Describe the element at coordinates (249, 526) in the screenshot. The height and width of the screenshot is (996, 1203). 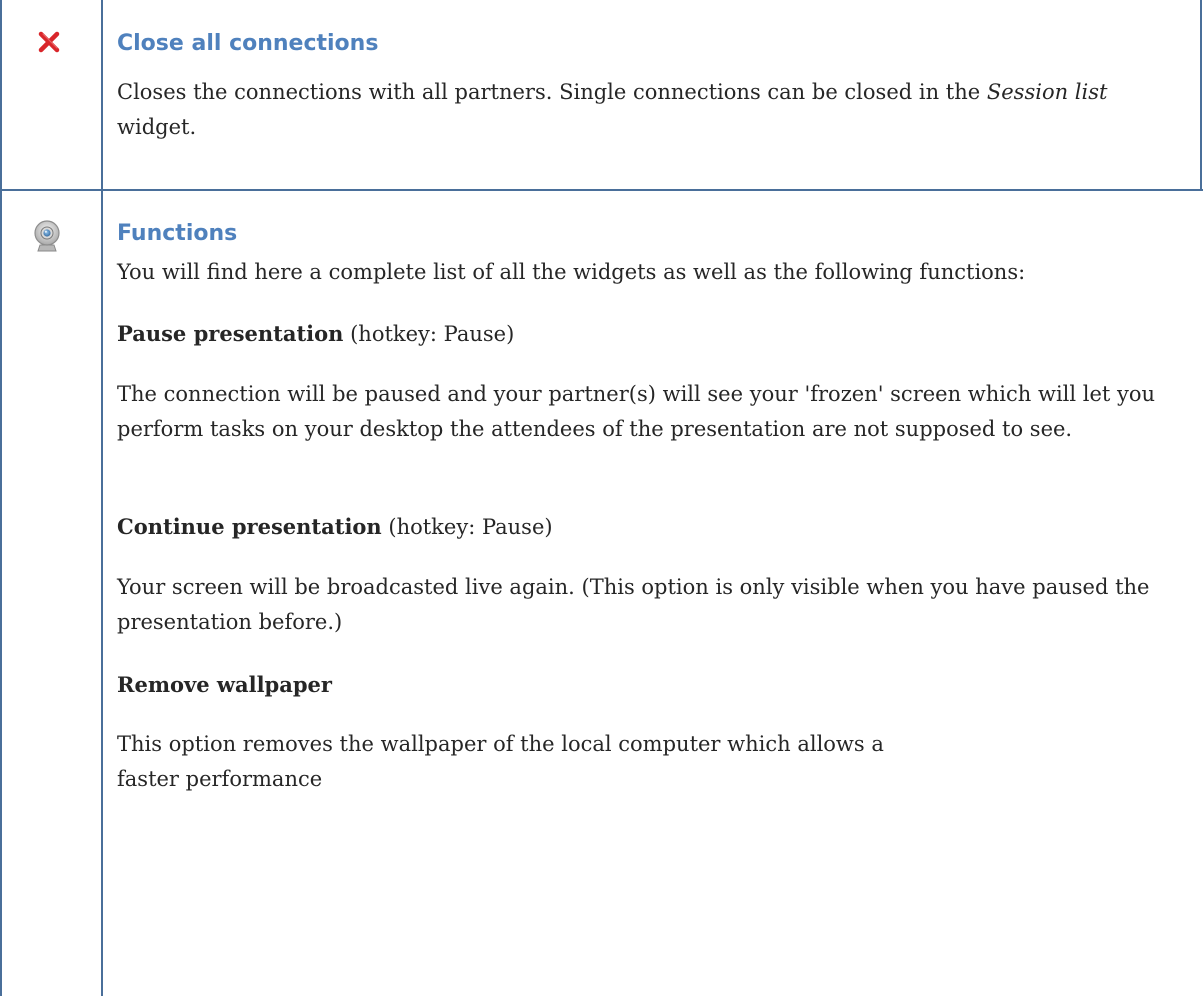
I see `function-name: Continue presentation` at that location.